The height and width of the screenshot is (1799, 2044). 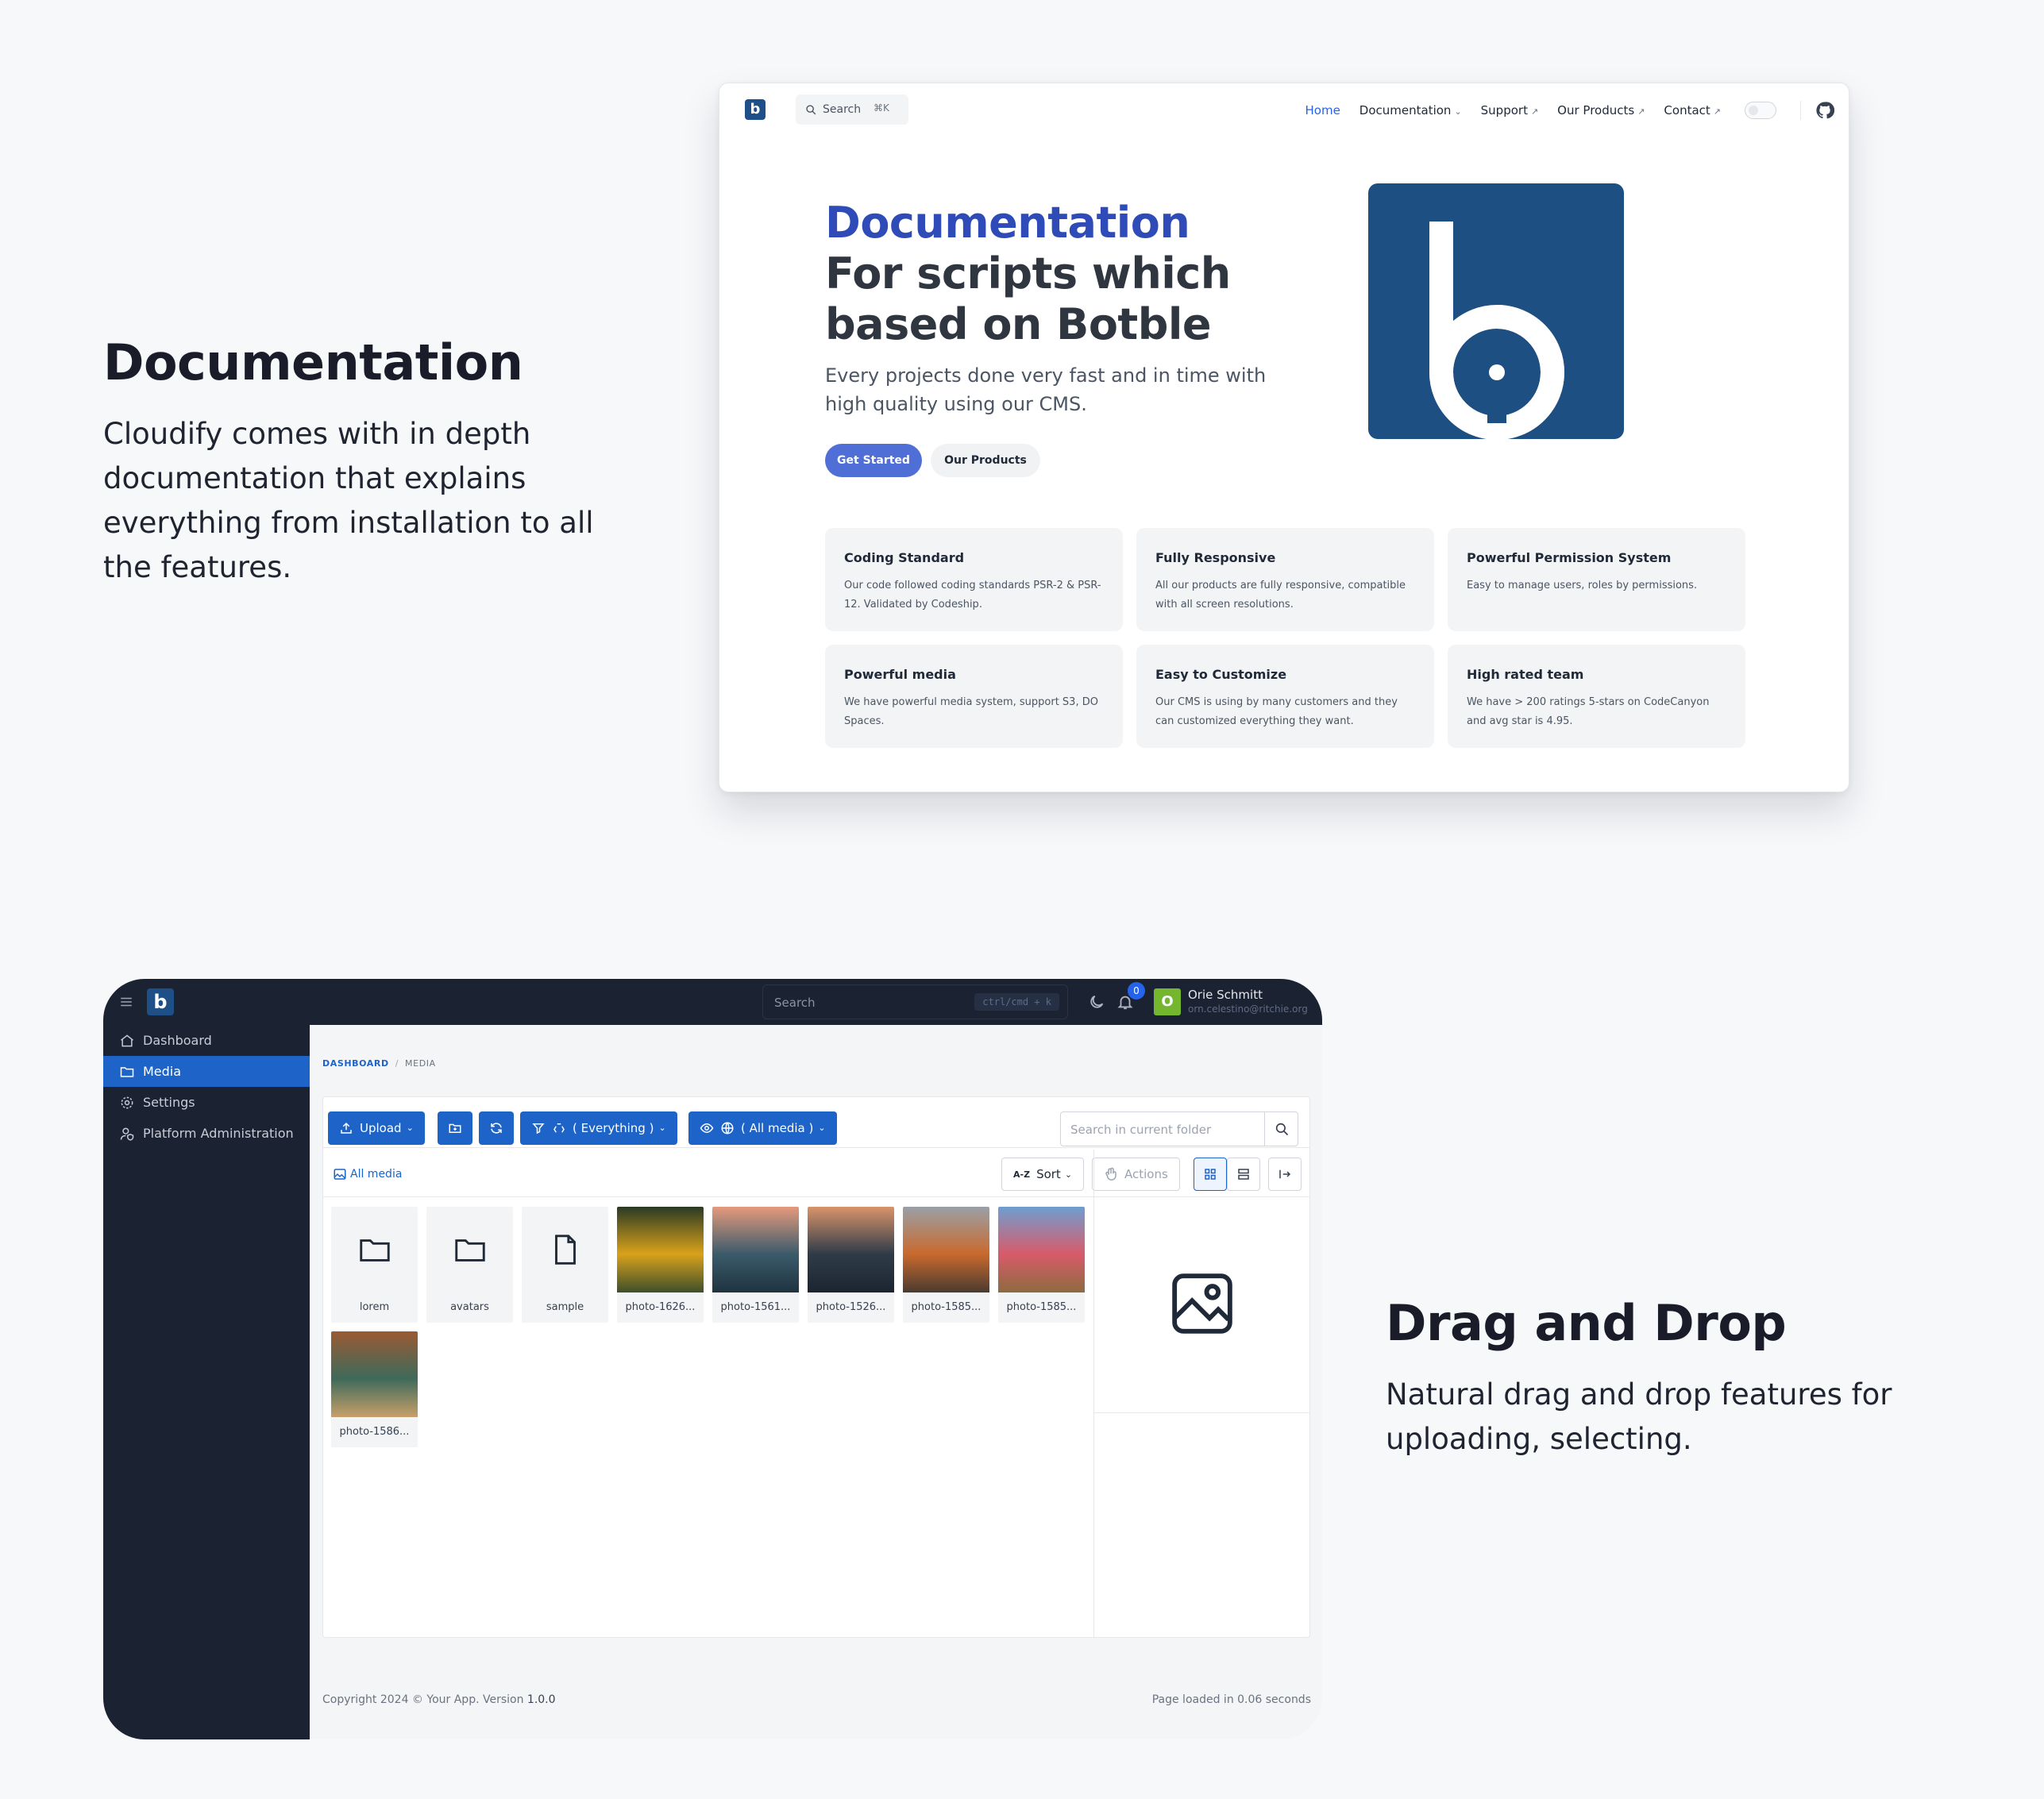 I want to click on filter-icon, so click(x=538, y=1128).